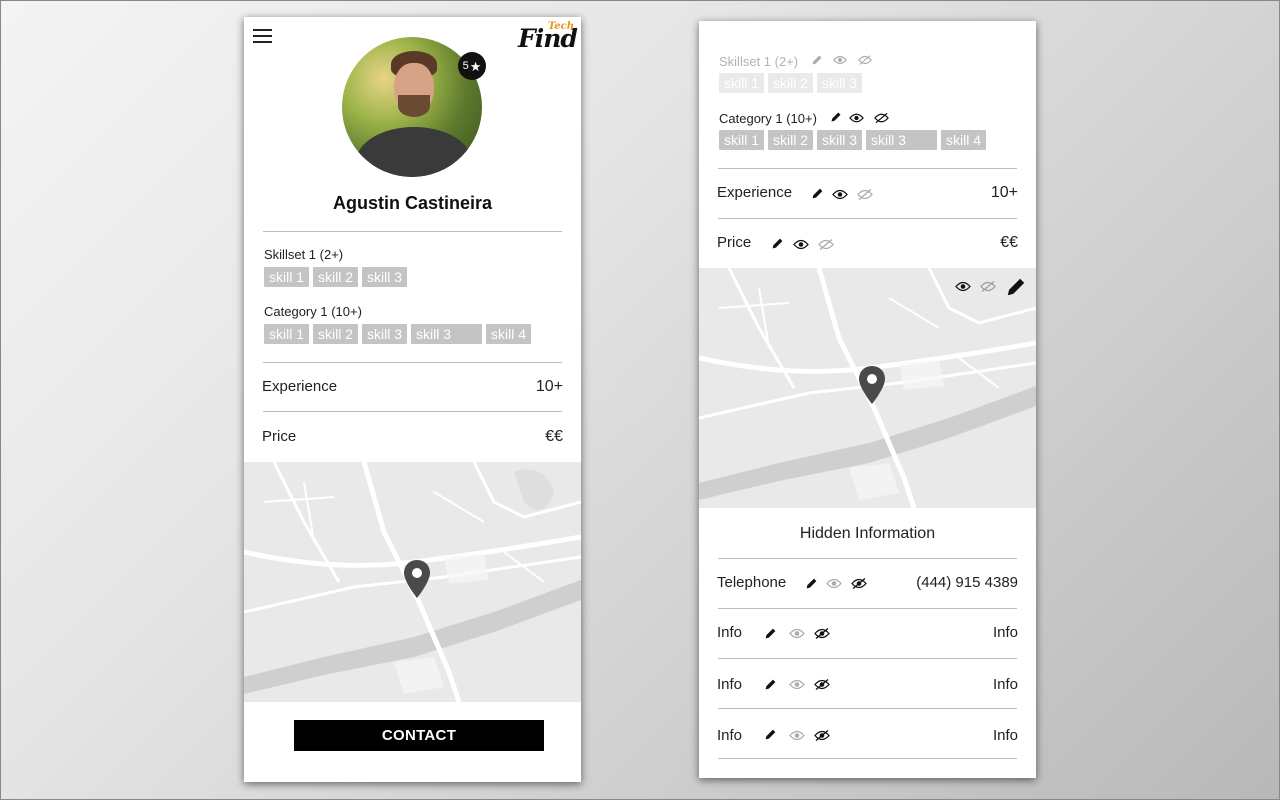 The height and width of the screenshot is (800, 1280). Describe the element at coordinates (263, 37) in the screenshot. I see `menu-icon` at that location.